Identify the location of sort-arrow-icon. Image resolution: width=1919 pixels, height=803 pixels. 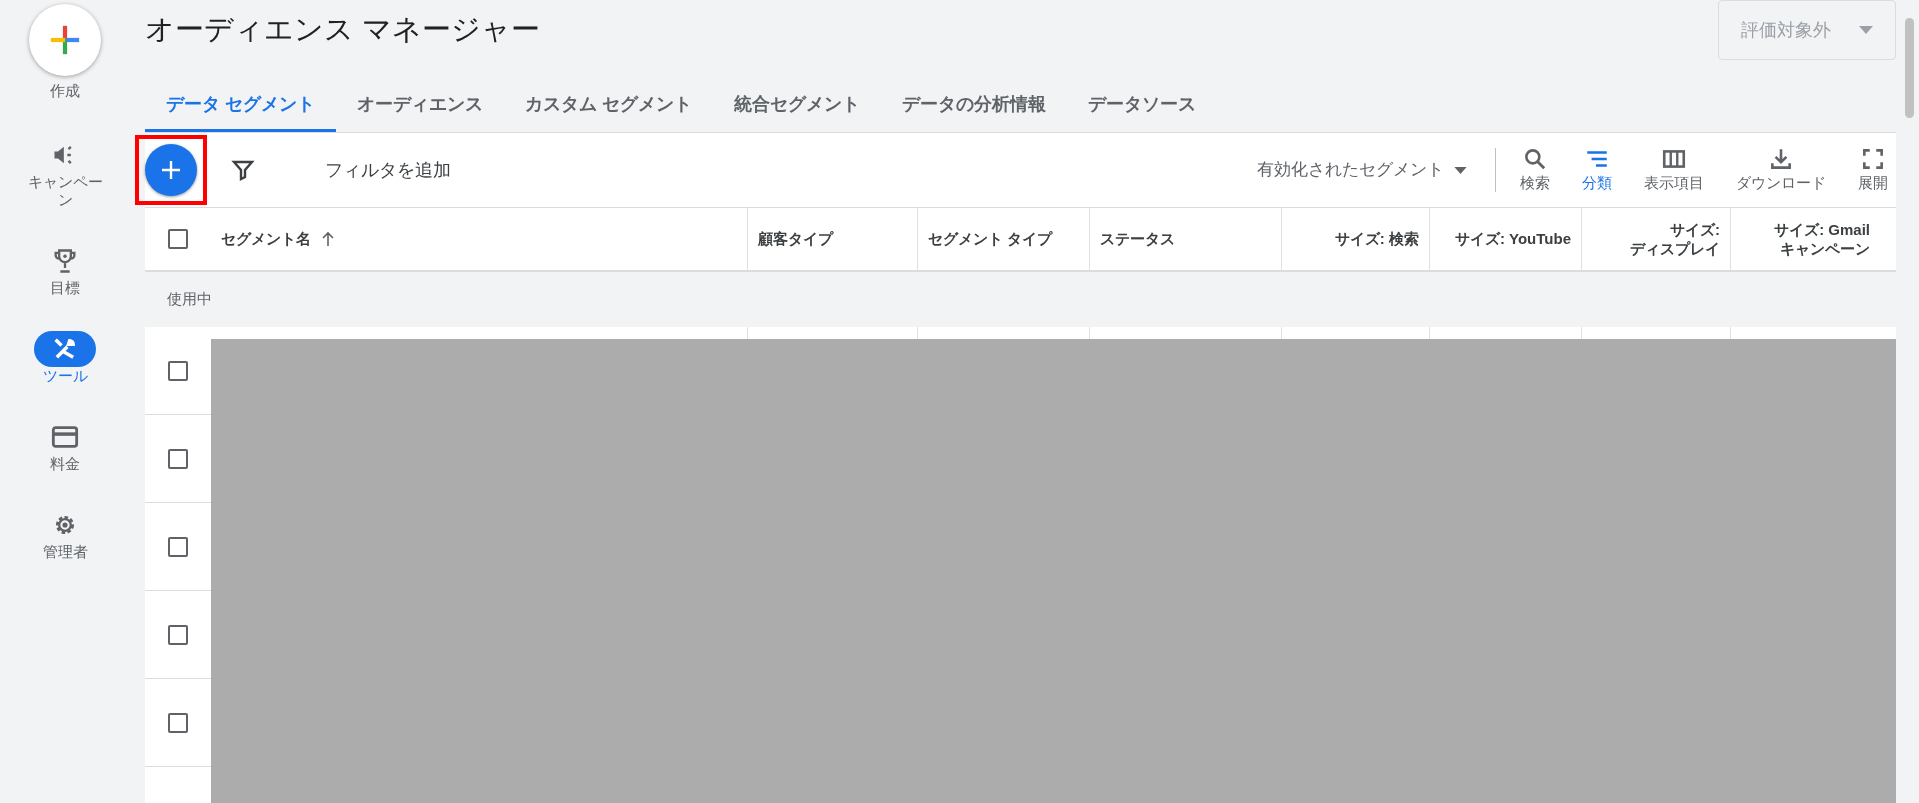
(328, 239).